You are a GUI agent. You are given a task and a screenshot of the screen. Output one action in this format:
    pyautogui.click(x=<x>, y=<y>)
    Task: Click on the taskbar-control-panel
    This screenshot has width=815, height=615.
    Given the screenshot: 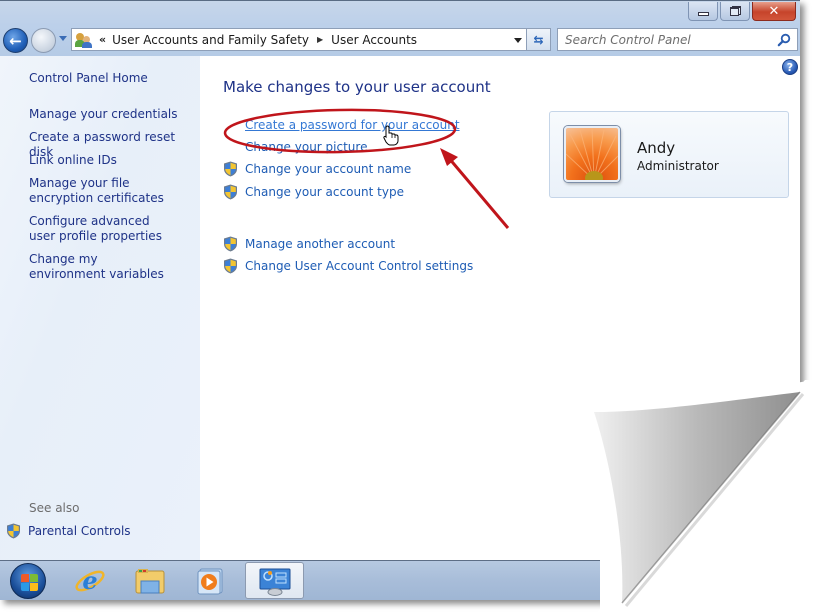 What is the action you would take?
    pyautogui.click(x=274, y=580)
    